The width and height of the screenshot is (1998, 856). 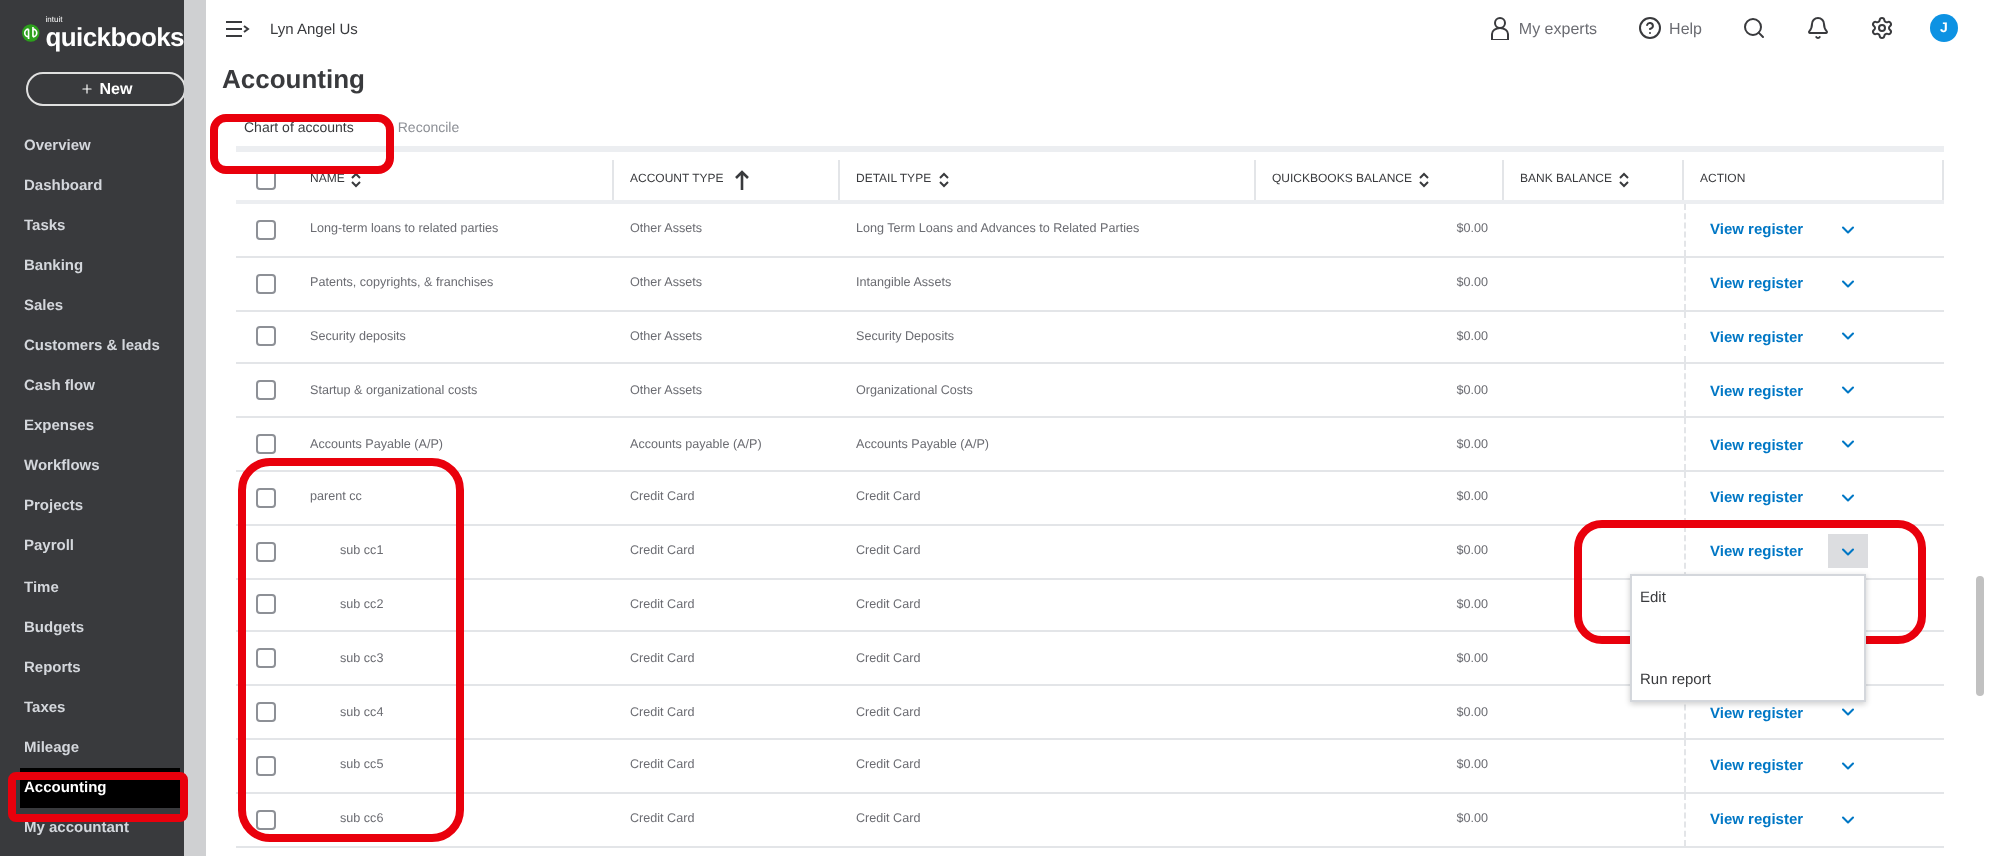 I want to click on sidebar-scrollbar, so click(x=195, y=428).